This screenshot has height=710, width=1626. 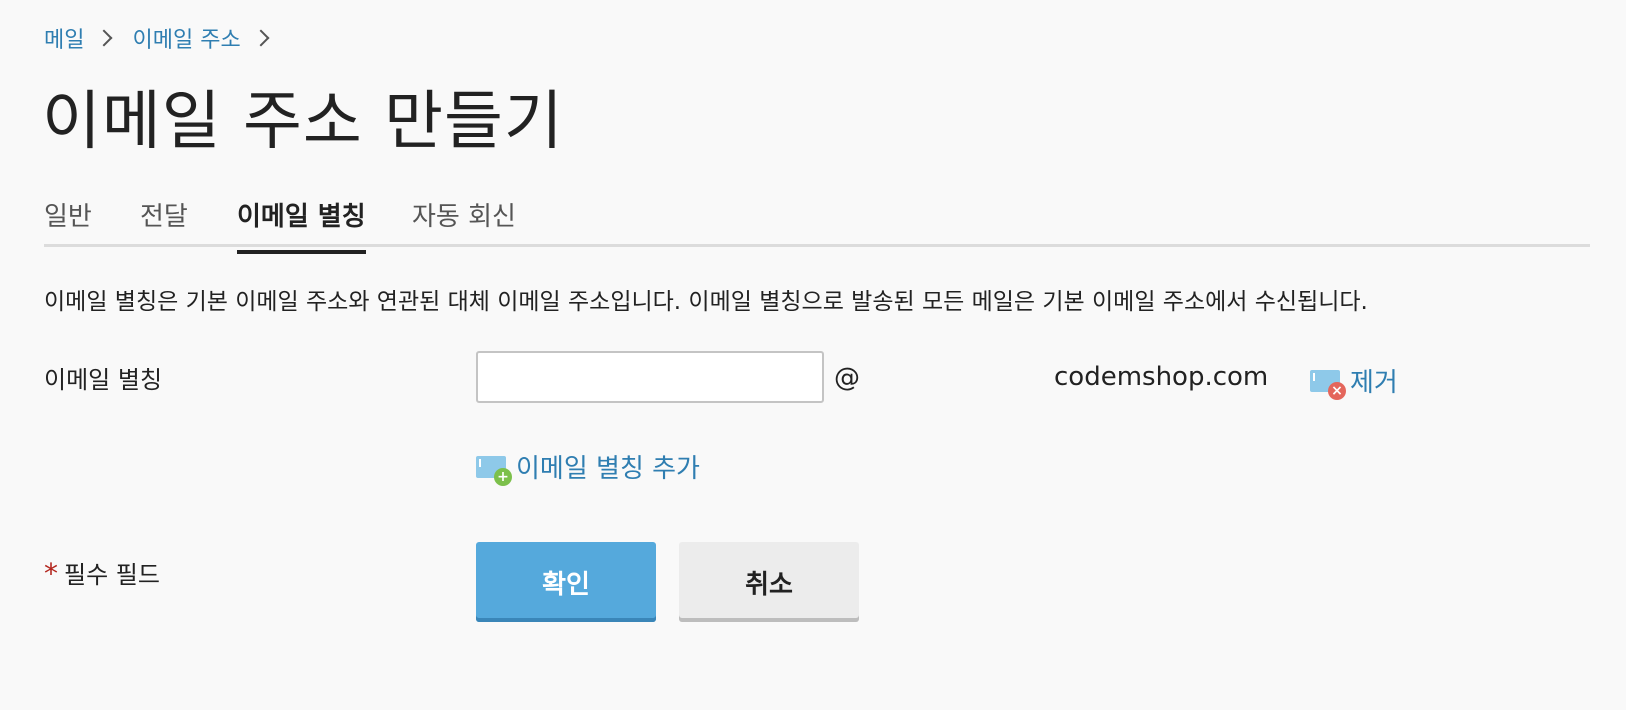 What do you see at coordinates (650, 377) in the screenshot?
I see `email-alias-input` at bounding box center [650, 377].